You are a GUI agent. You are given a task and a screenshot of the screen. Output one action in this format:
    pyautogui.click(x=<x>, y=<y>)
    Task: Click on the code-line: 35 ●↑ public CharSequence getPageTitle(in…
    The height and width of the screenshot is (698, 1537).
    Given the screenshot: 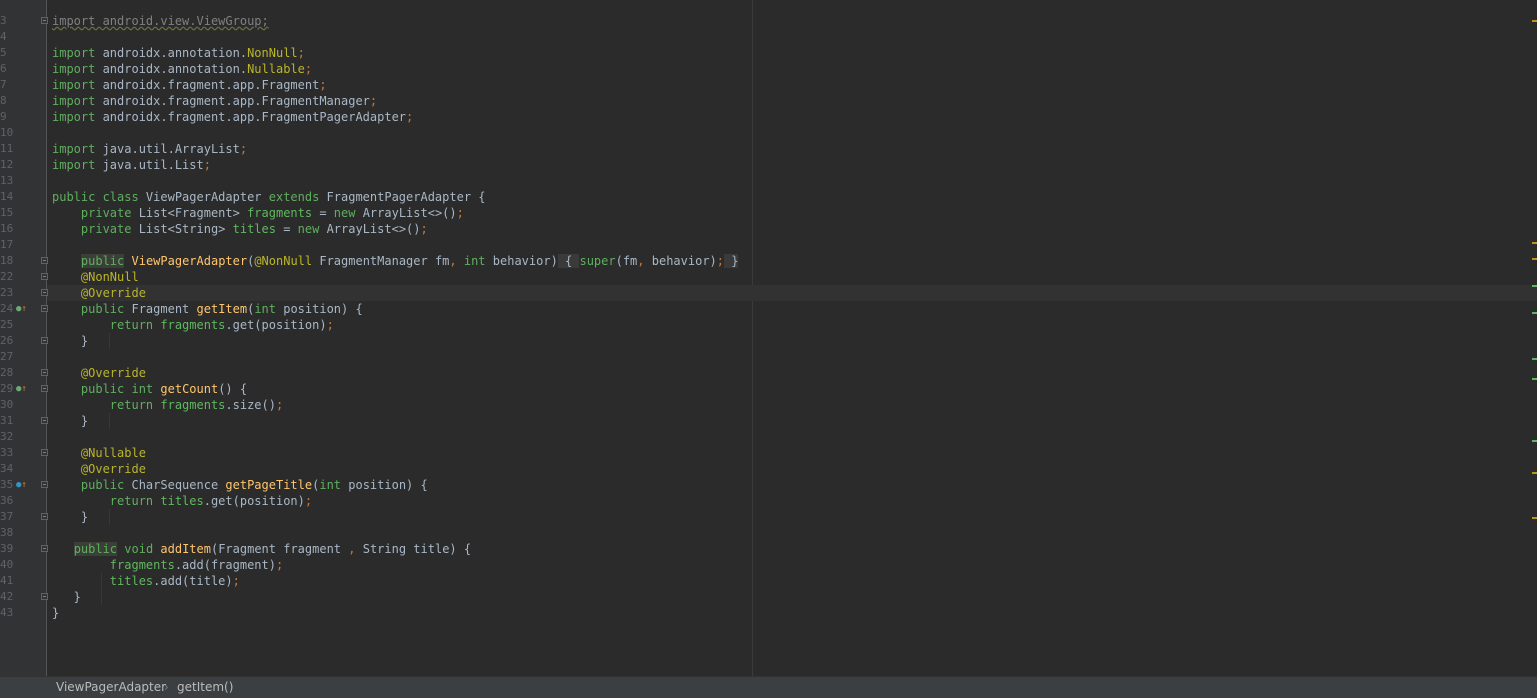 What is the action you would take?
    pyautogui.click(x=768, y=485)
    